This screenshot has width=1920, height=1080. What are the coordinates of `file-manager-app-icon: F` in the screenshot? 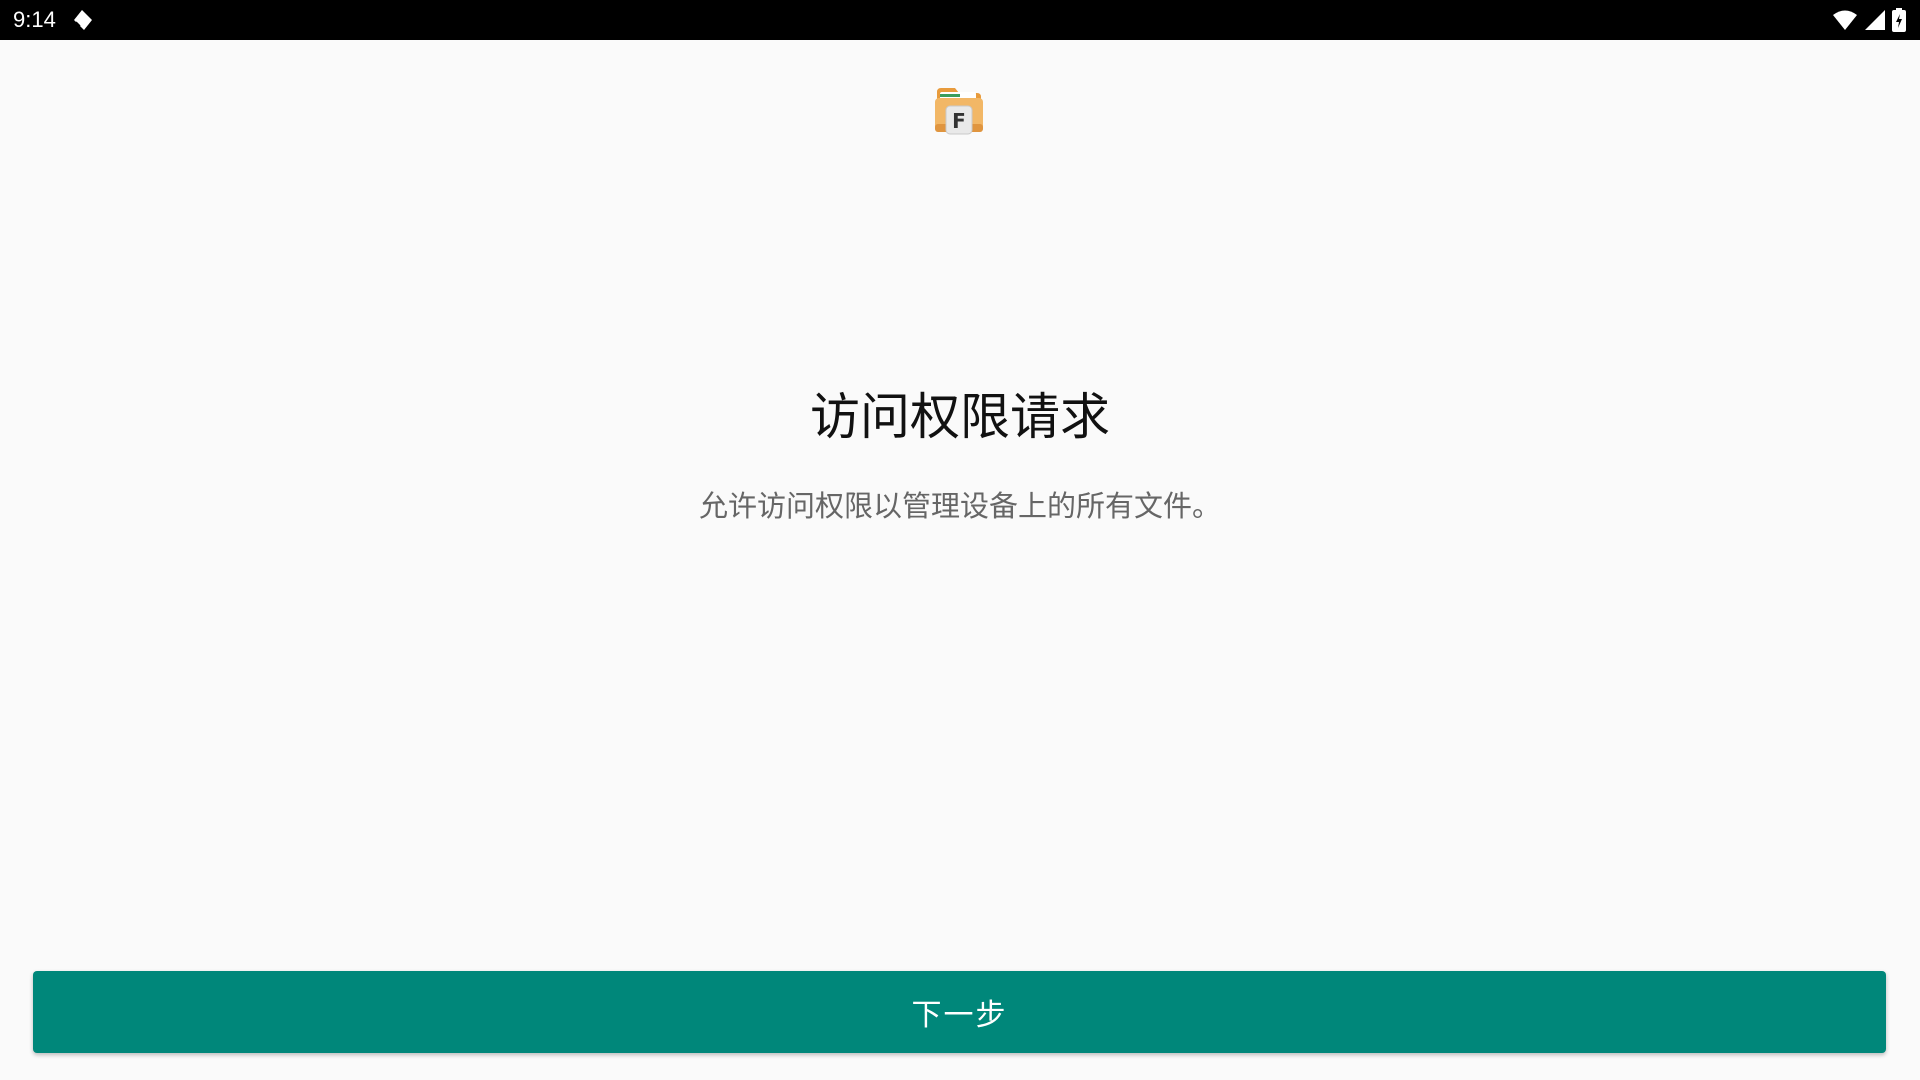 It's located at (959, 112).